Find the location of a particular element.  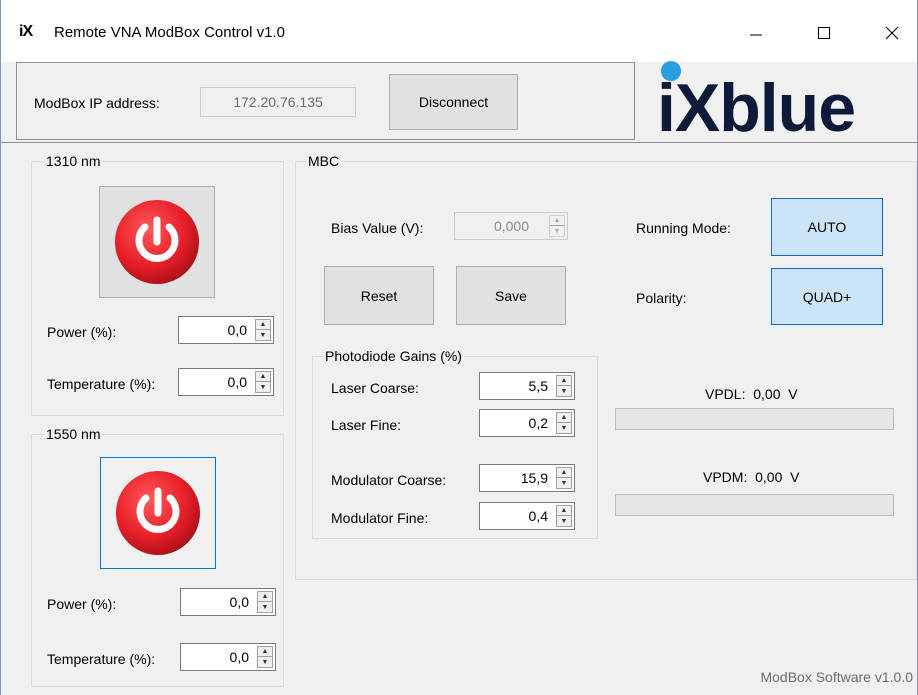

maximize-button is located at coordinates (824, 33).